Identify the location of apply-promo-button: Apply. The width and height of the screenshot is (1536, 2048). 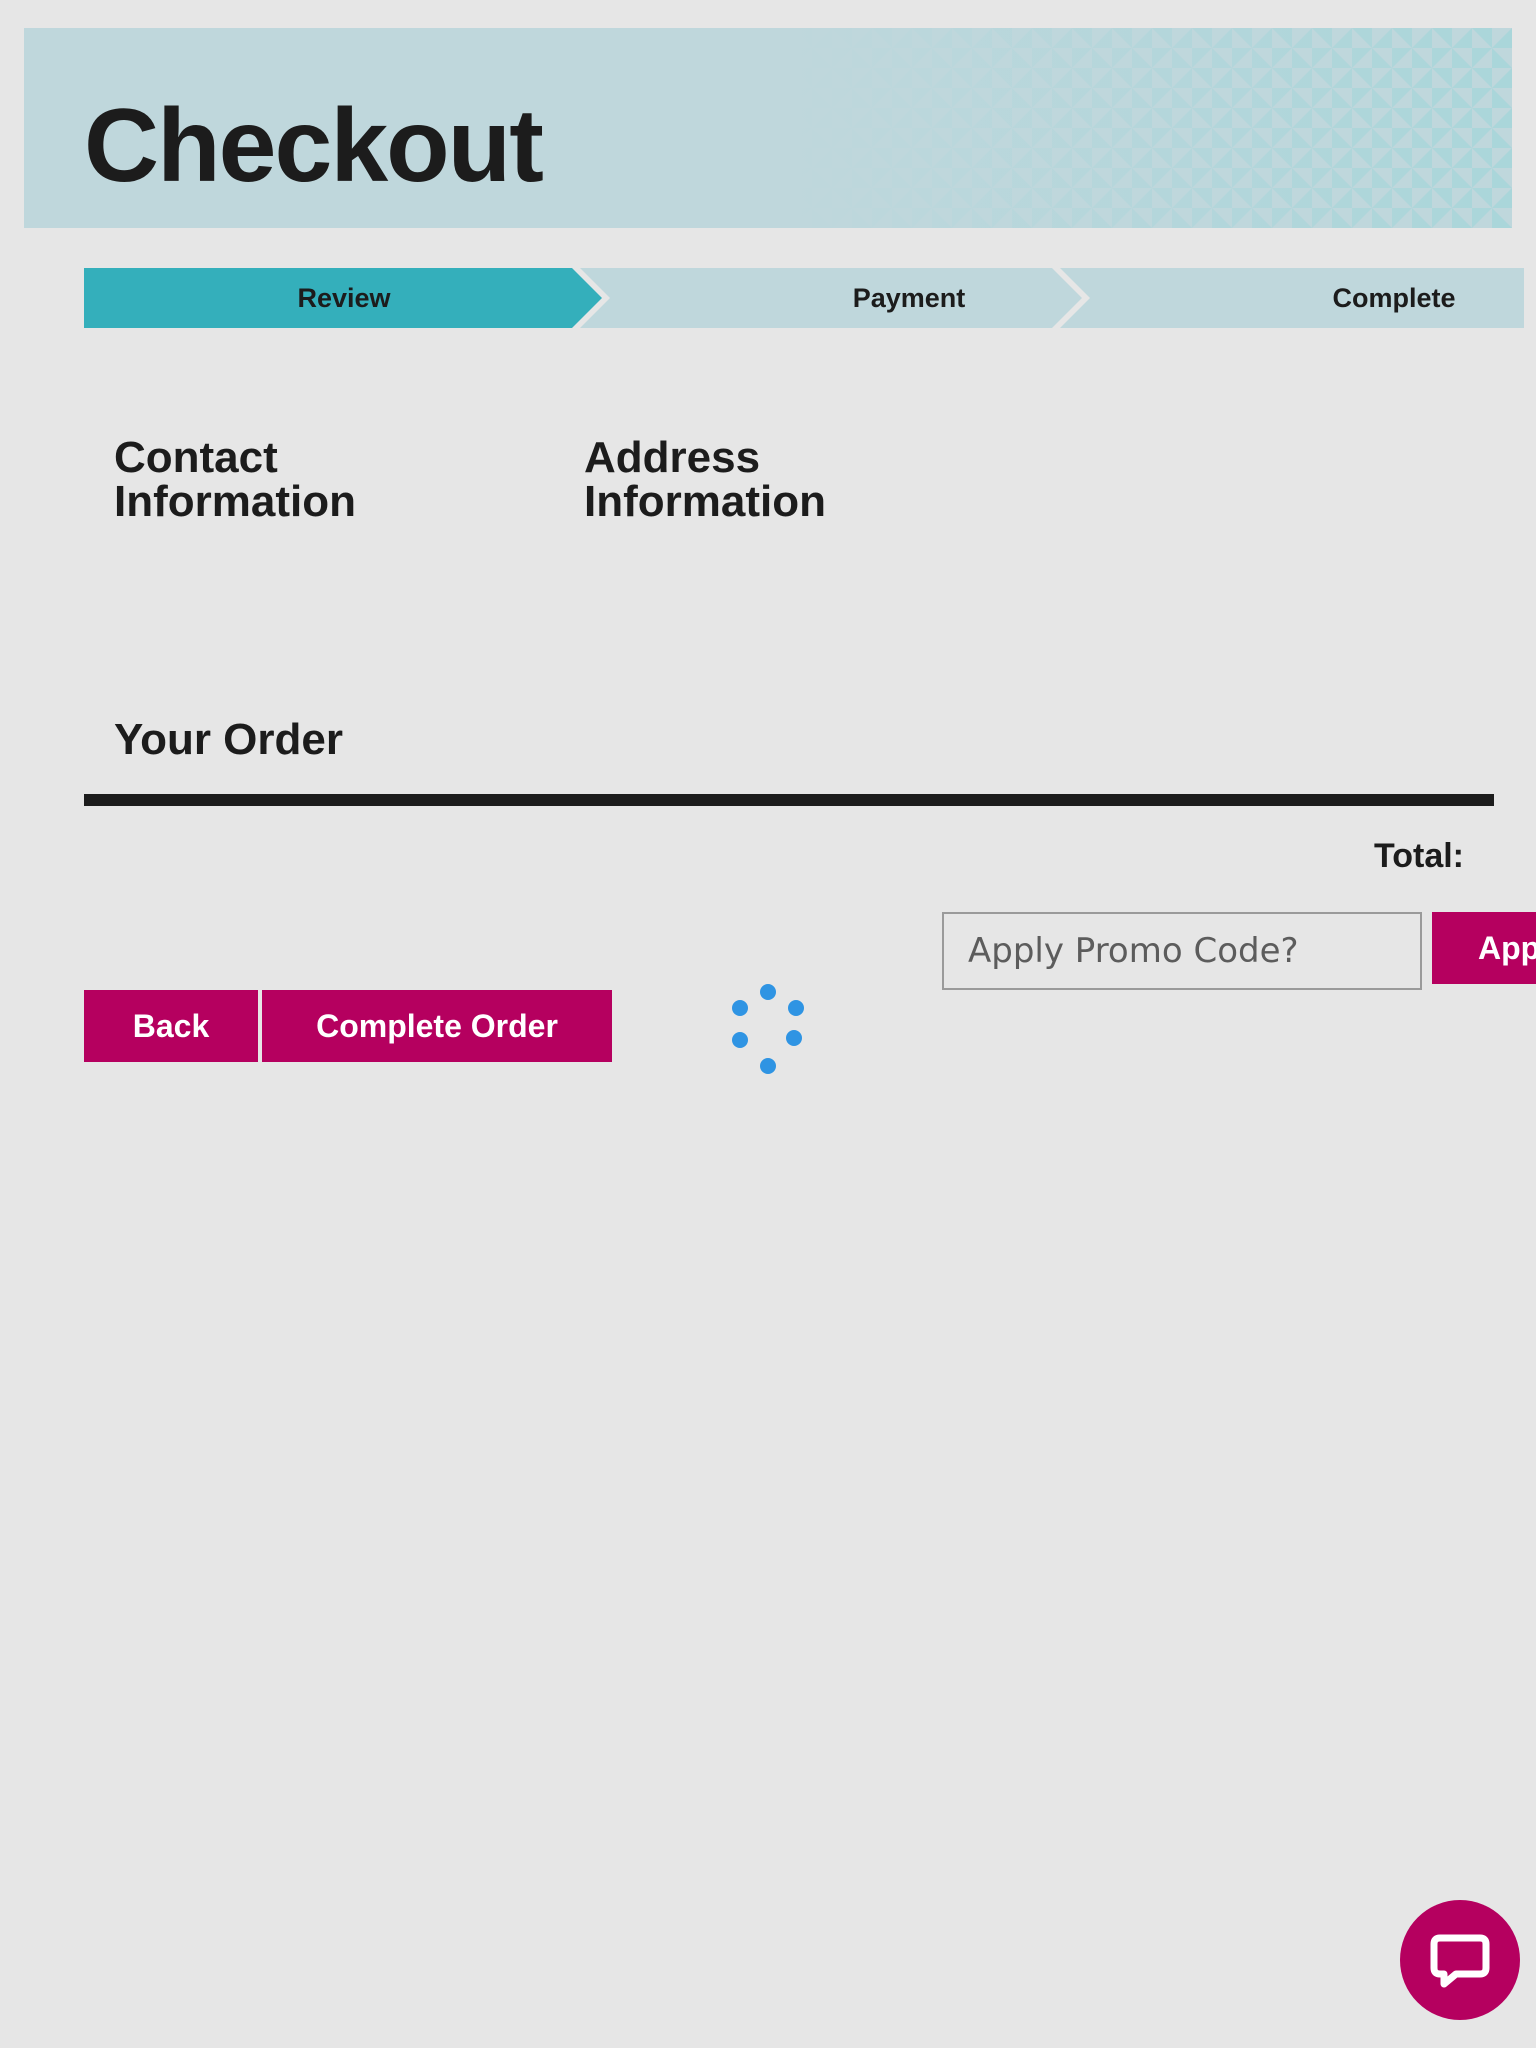
(1484, 948).